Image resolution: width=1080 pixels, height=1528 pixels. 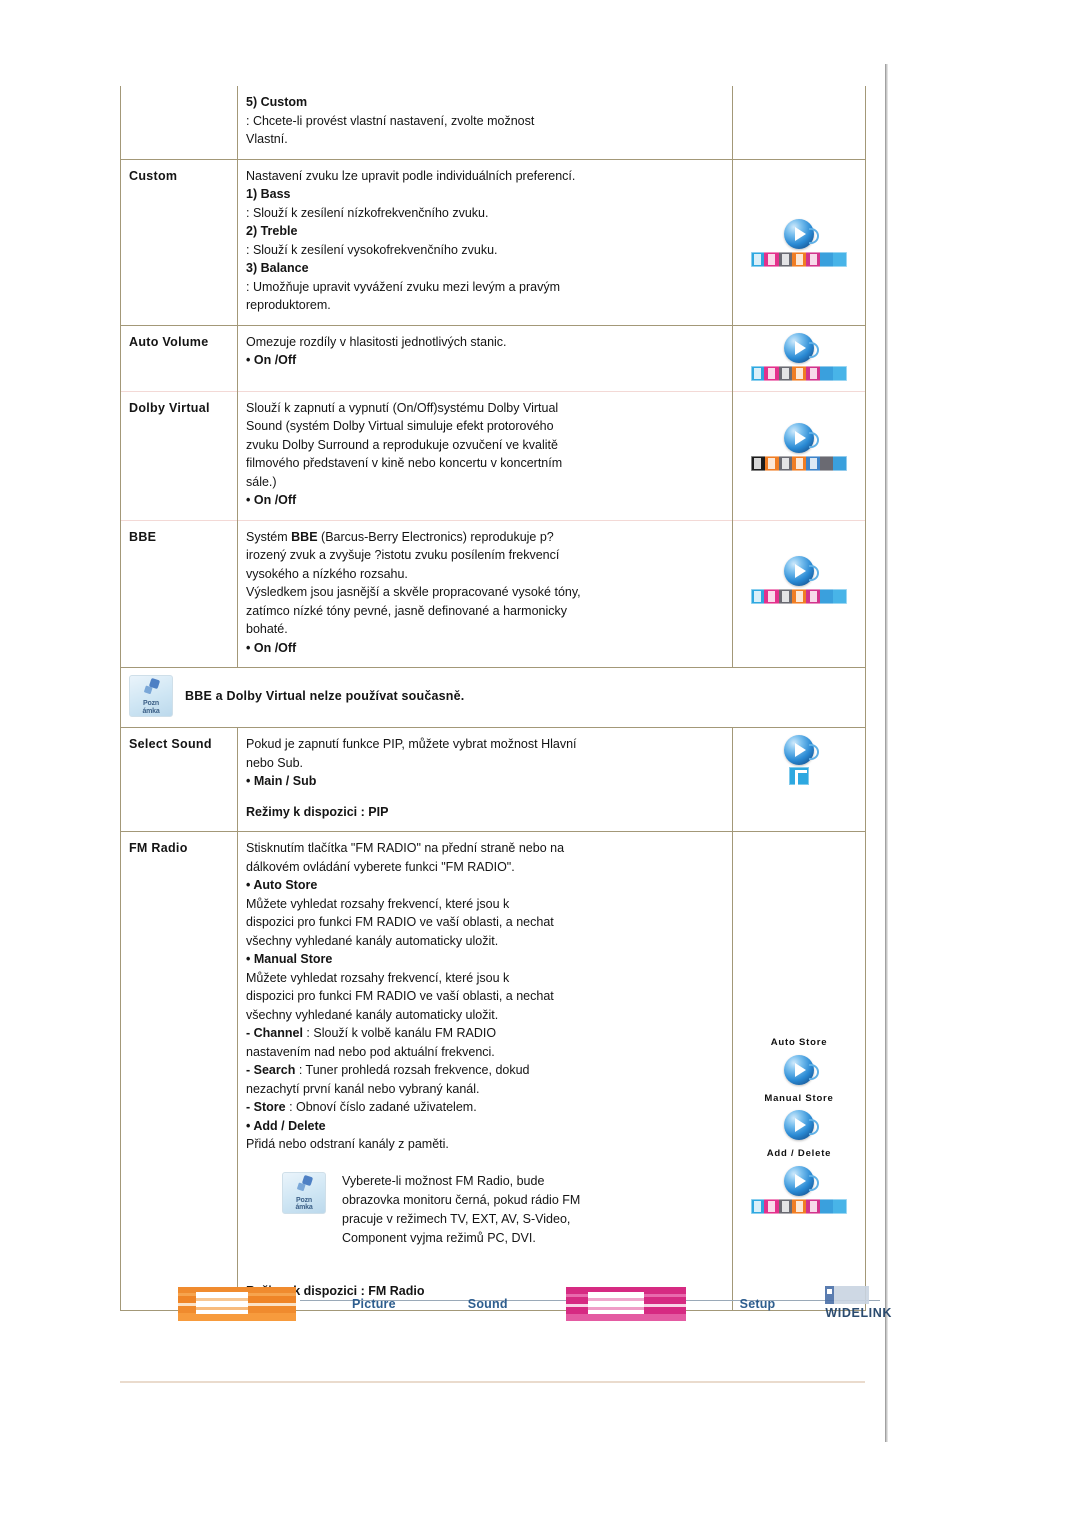 I want to click on text-line: Přidá nebo odstraní kanály z paměti., so click(x=347, y=1144).